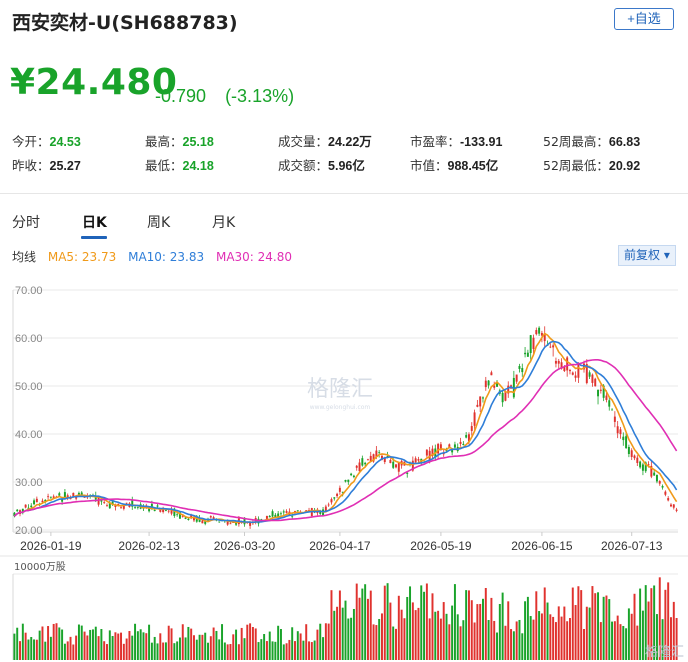  What do you see at coordinates (542, 546) in the screenshot?
I see `x-tick-label: 2026-06-15` at bounding box center [542, 546].